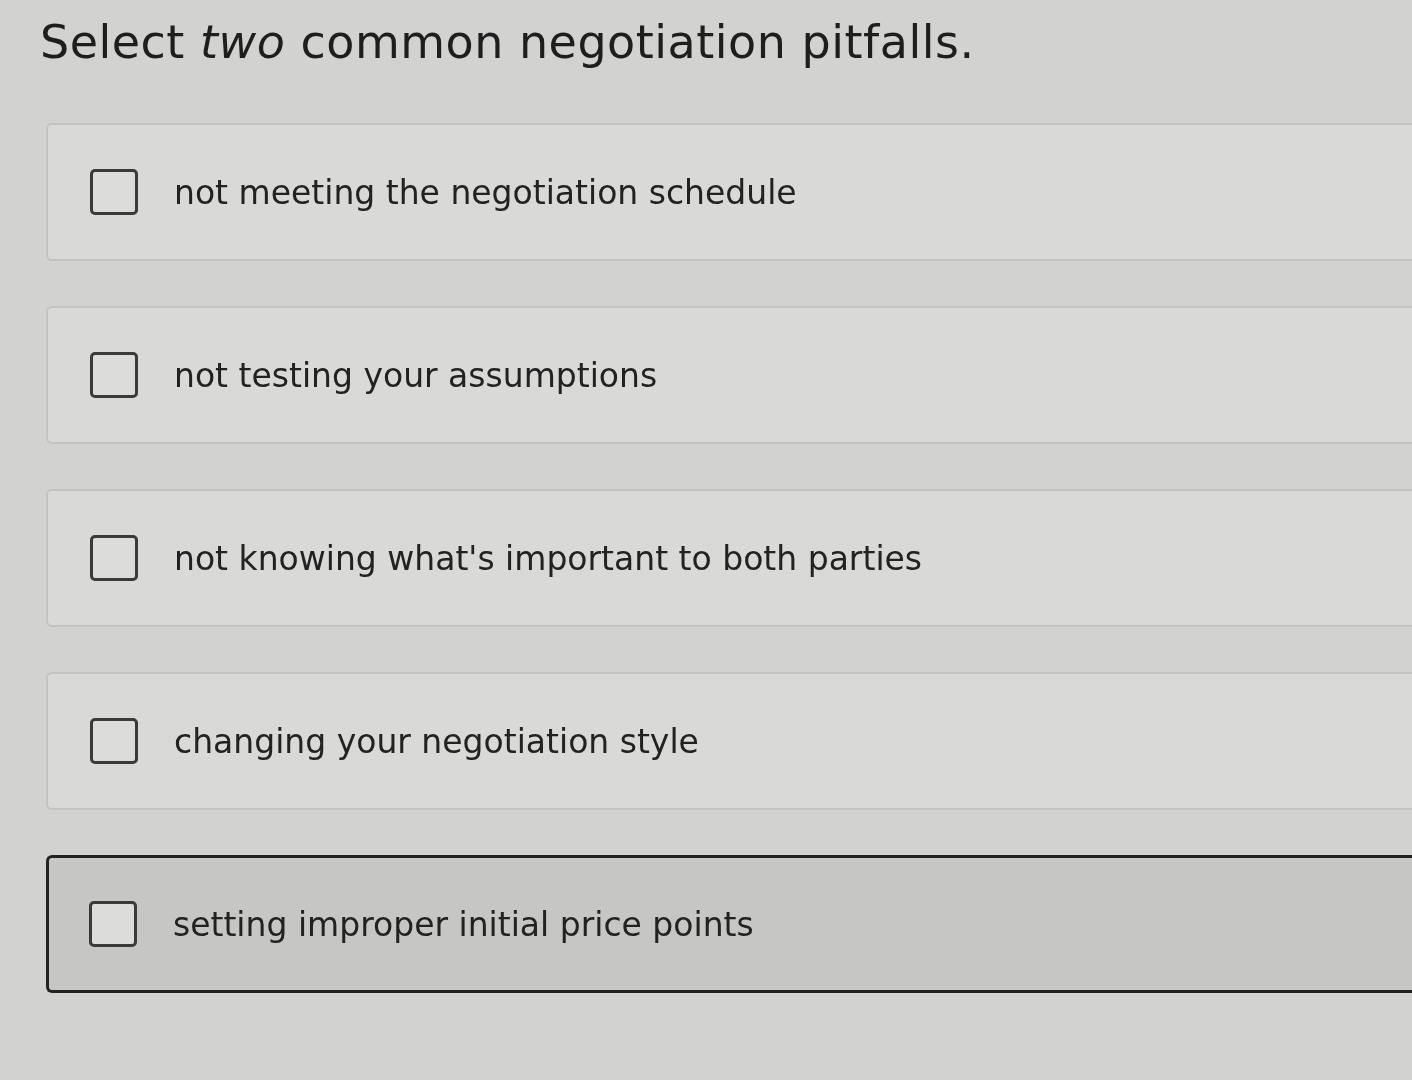 The width and height of the screenshot is (1412, 1080). I want to click on option-label: changing your negotiation style, so click(436, 741).